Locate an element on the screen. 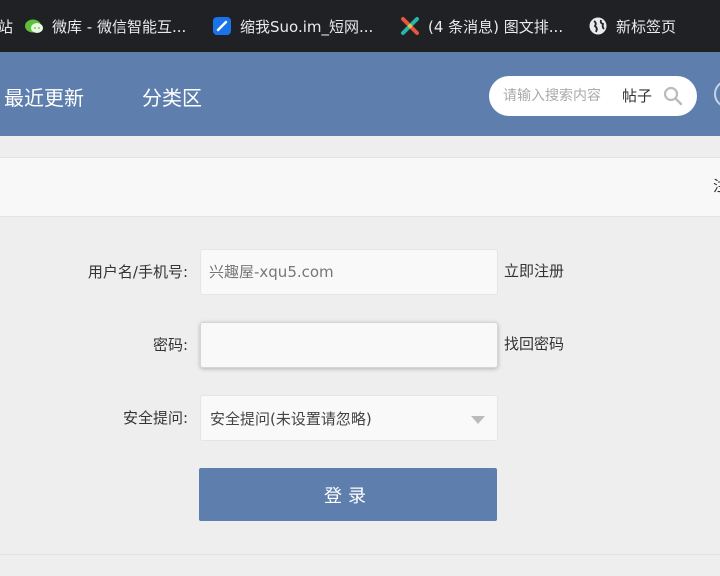  wechat-icon is located at coordinates (34, 26).